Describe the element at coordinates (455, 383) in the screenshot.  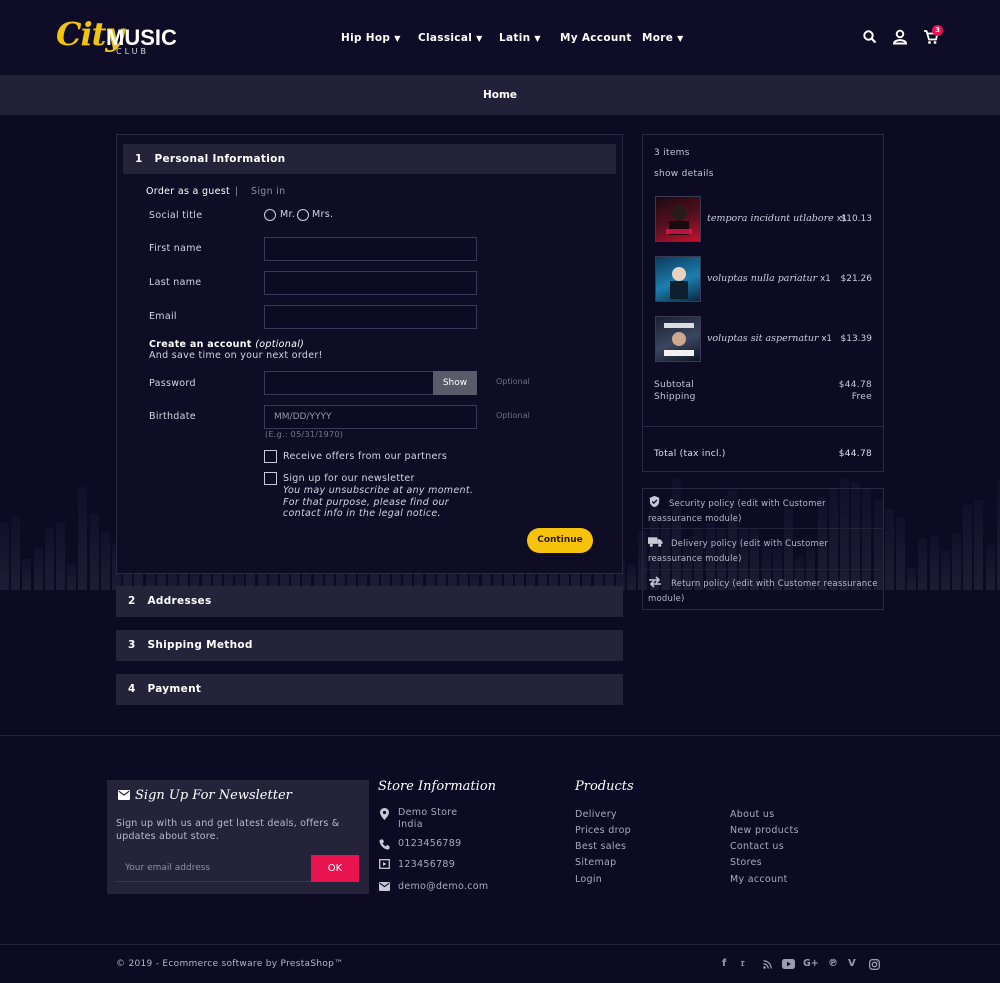
I see `show-password-button: Show` at that location.